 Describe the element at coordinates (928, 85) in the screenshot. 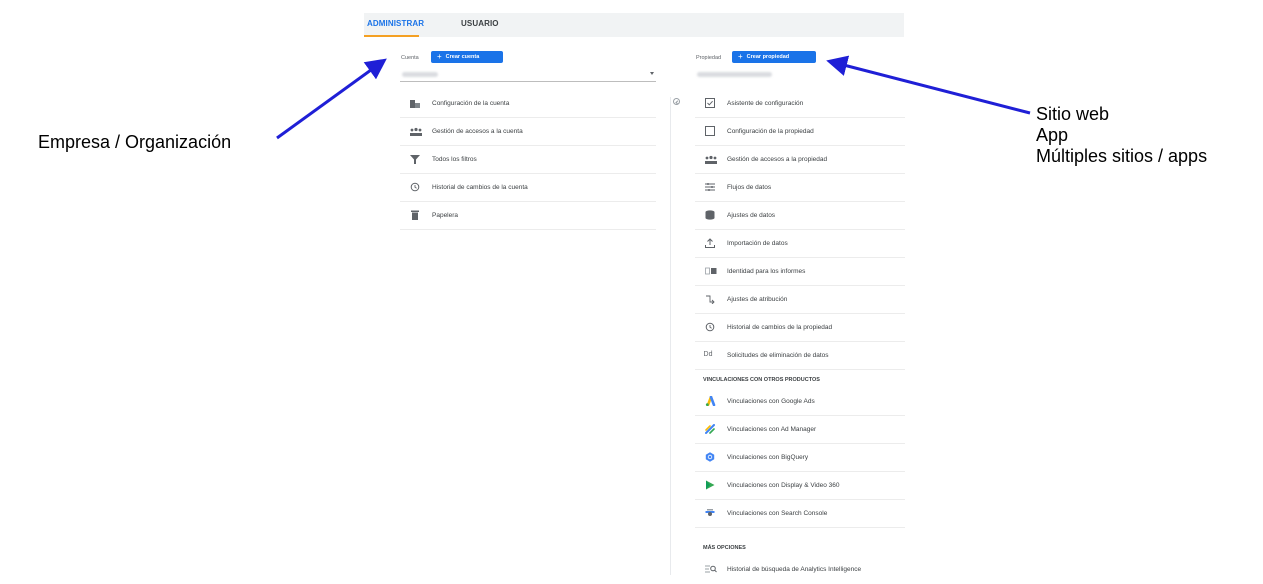

I see `arrow-to-property` at that location.